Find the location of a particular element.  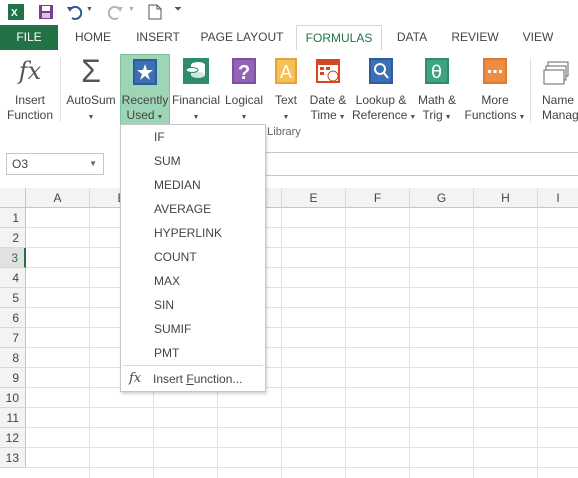

row-header: 8 is located at coordinates (13, 358).